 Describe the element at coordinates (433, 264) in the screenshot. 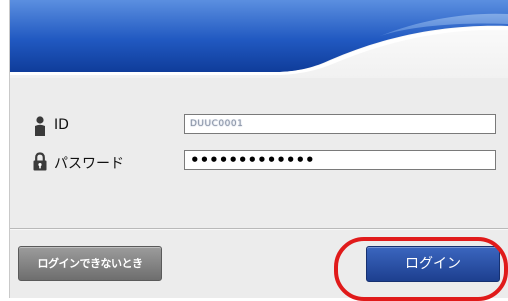

I see `login-button: ログイン` at that location.